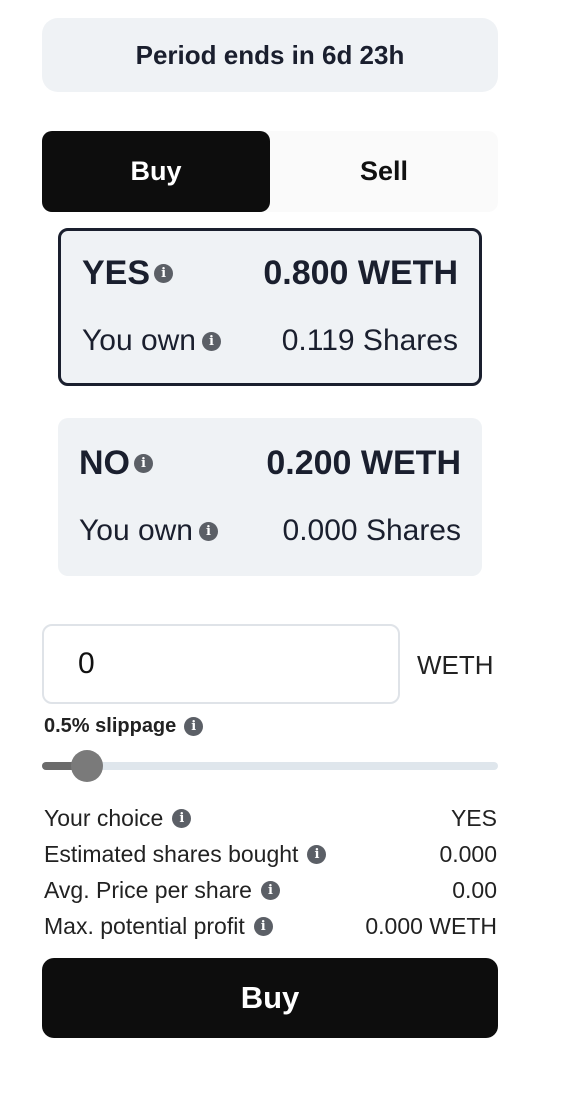  I want to click on summary-value: 0.00, so click(474, 889).